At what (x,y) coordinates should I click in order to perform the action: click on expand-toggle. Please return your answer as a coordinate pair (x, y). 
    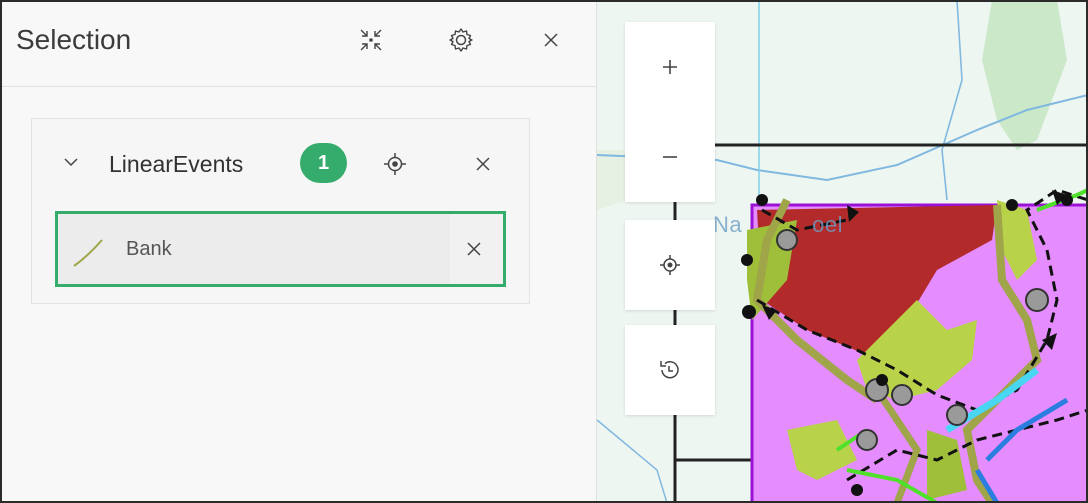
    Looking at the image, I should click on (71, 162).